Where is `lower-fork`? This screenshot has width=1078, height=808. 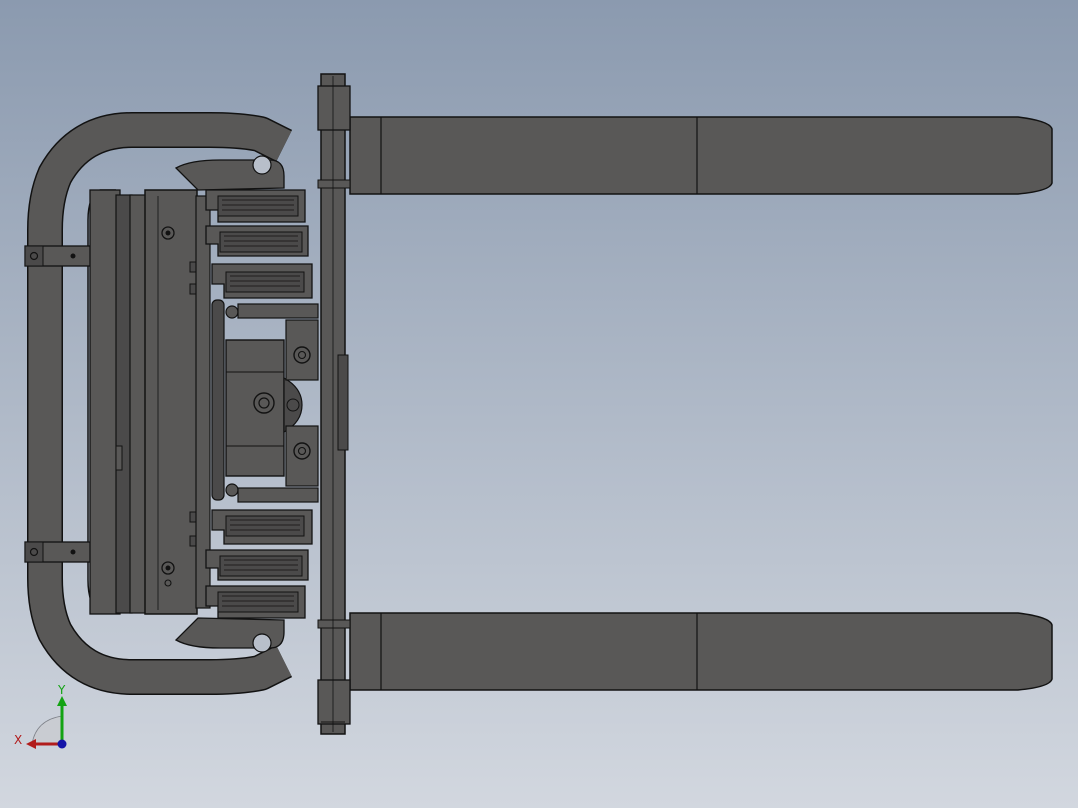 lower-fork is located at coordinates (701, 651).